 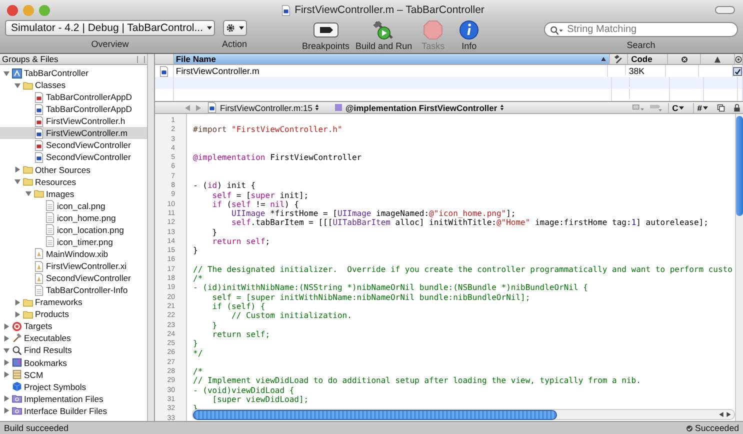 I want to click on splitter-bar, so click(x=151, y=237).